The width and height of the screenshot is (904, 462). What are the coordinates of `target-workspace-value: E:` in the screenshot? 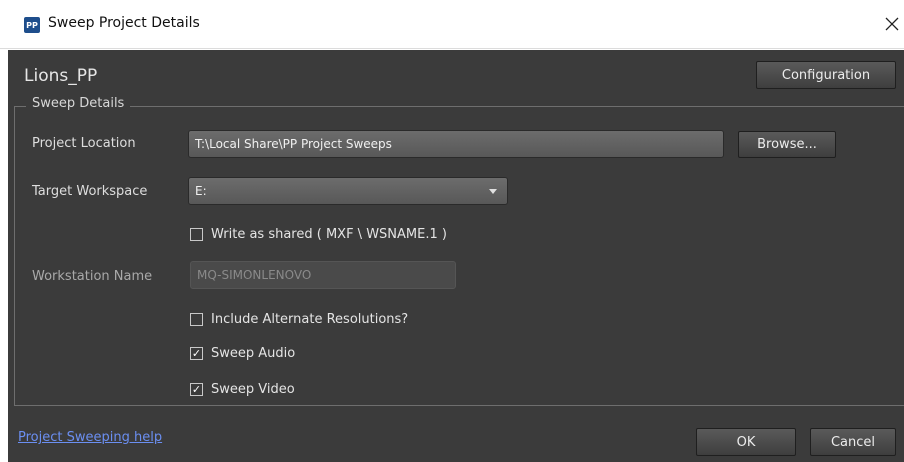 It's located at (201, 191).